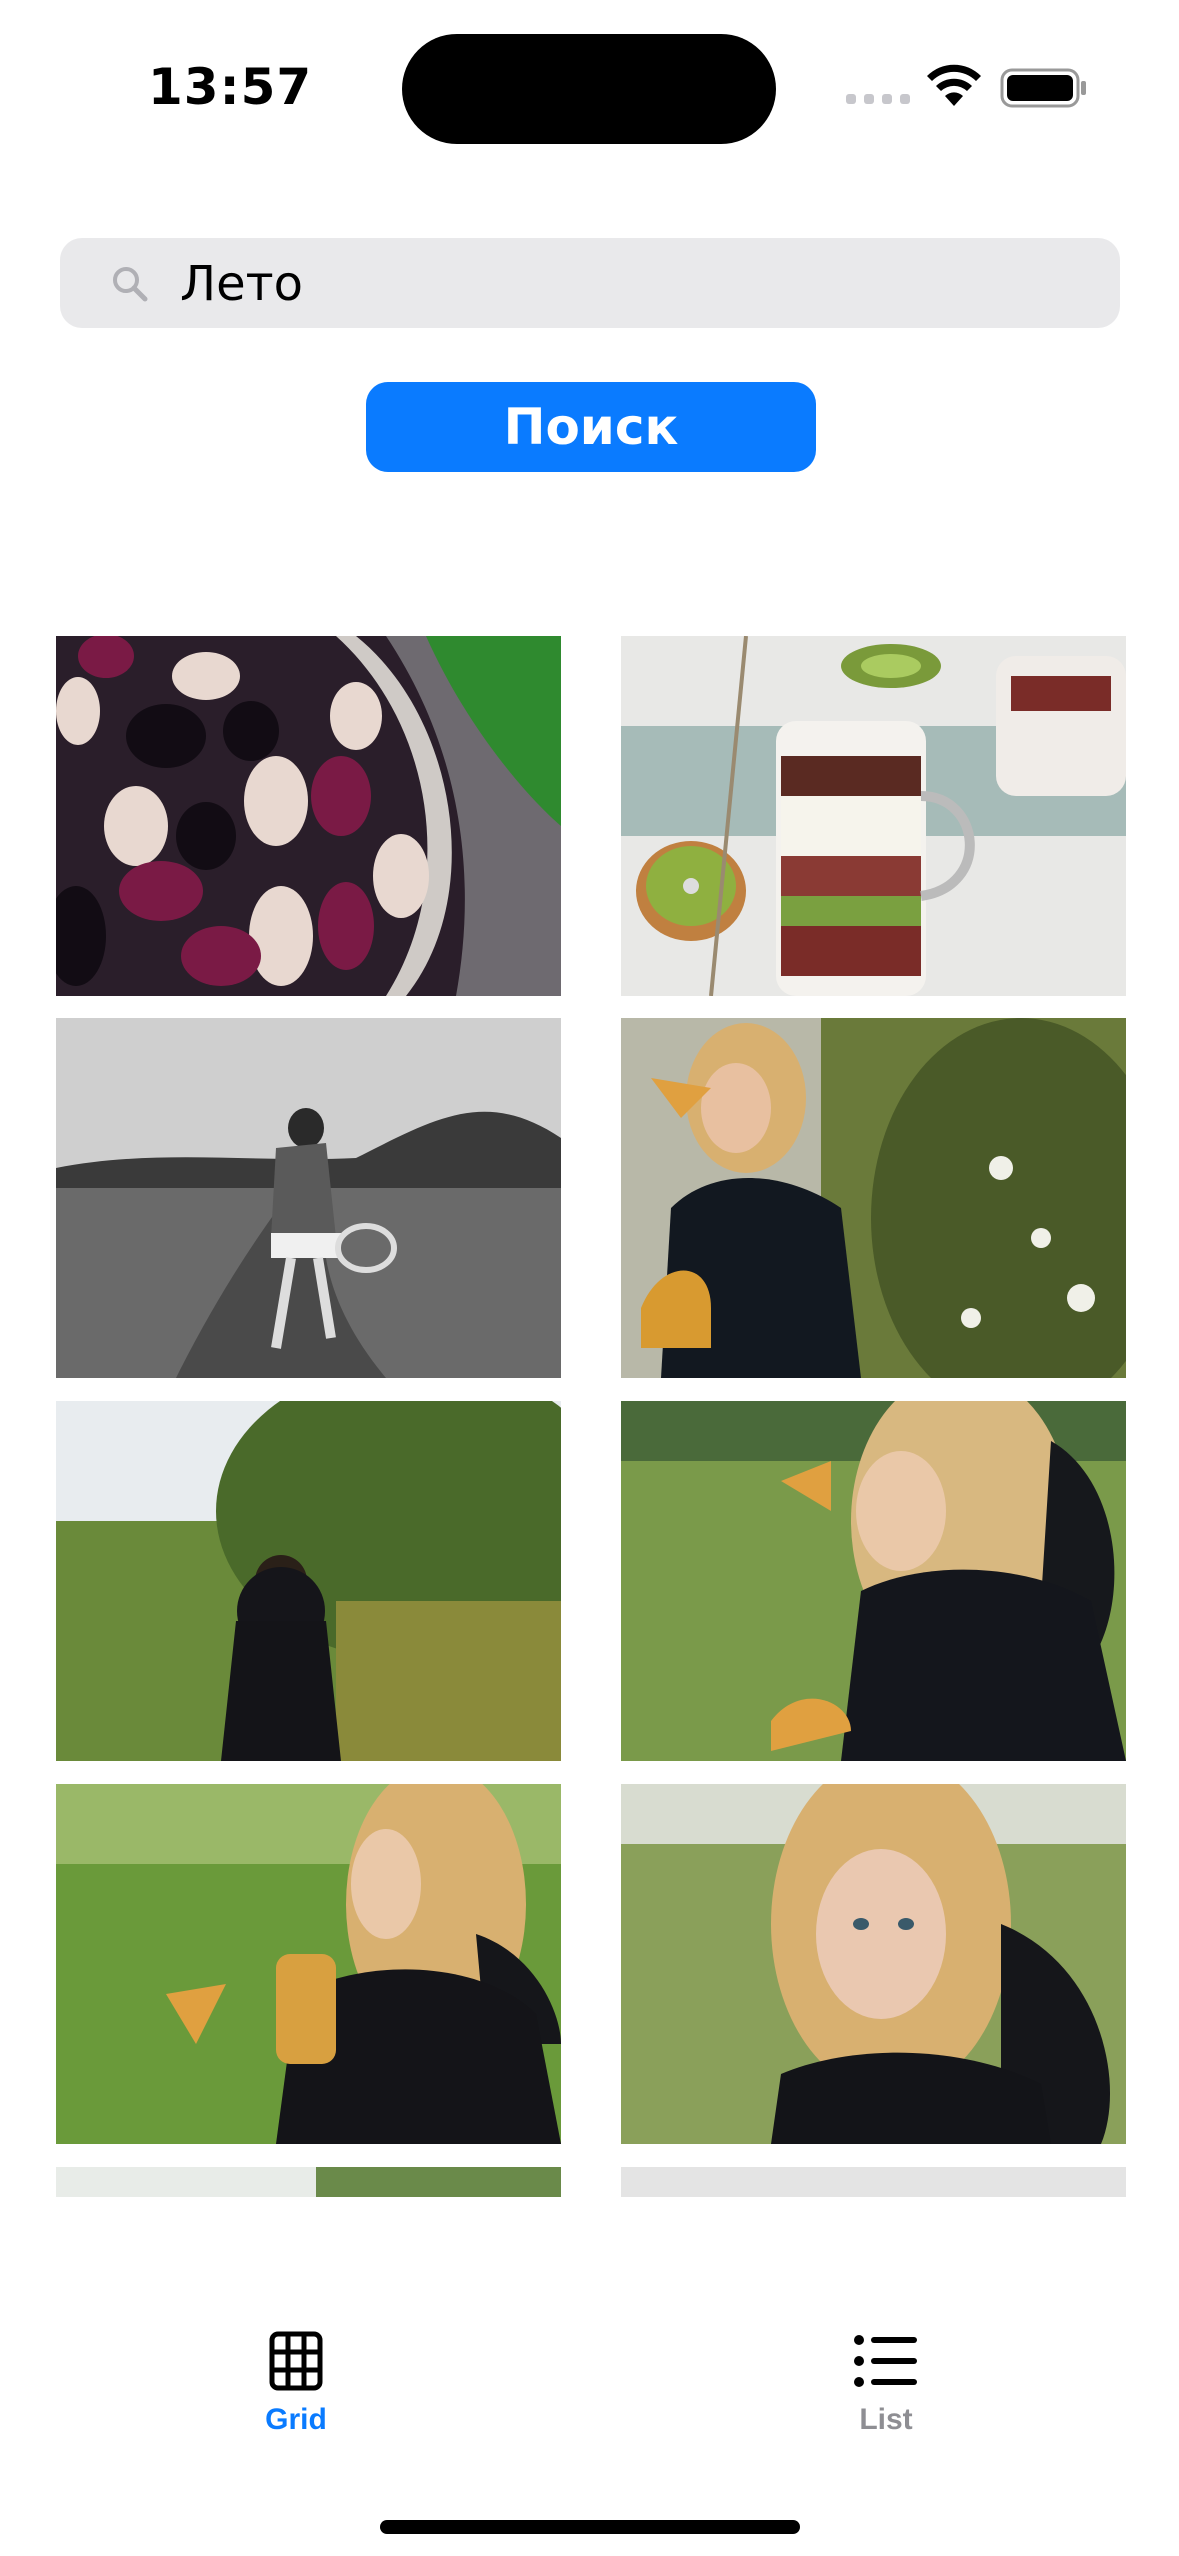 This screenshot has width=1179, height=2556. What do you see at coordinates (954, 85) in the screenshot?
I see `wifi-icon` at bounding box center [954, 85].